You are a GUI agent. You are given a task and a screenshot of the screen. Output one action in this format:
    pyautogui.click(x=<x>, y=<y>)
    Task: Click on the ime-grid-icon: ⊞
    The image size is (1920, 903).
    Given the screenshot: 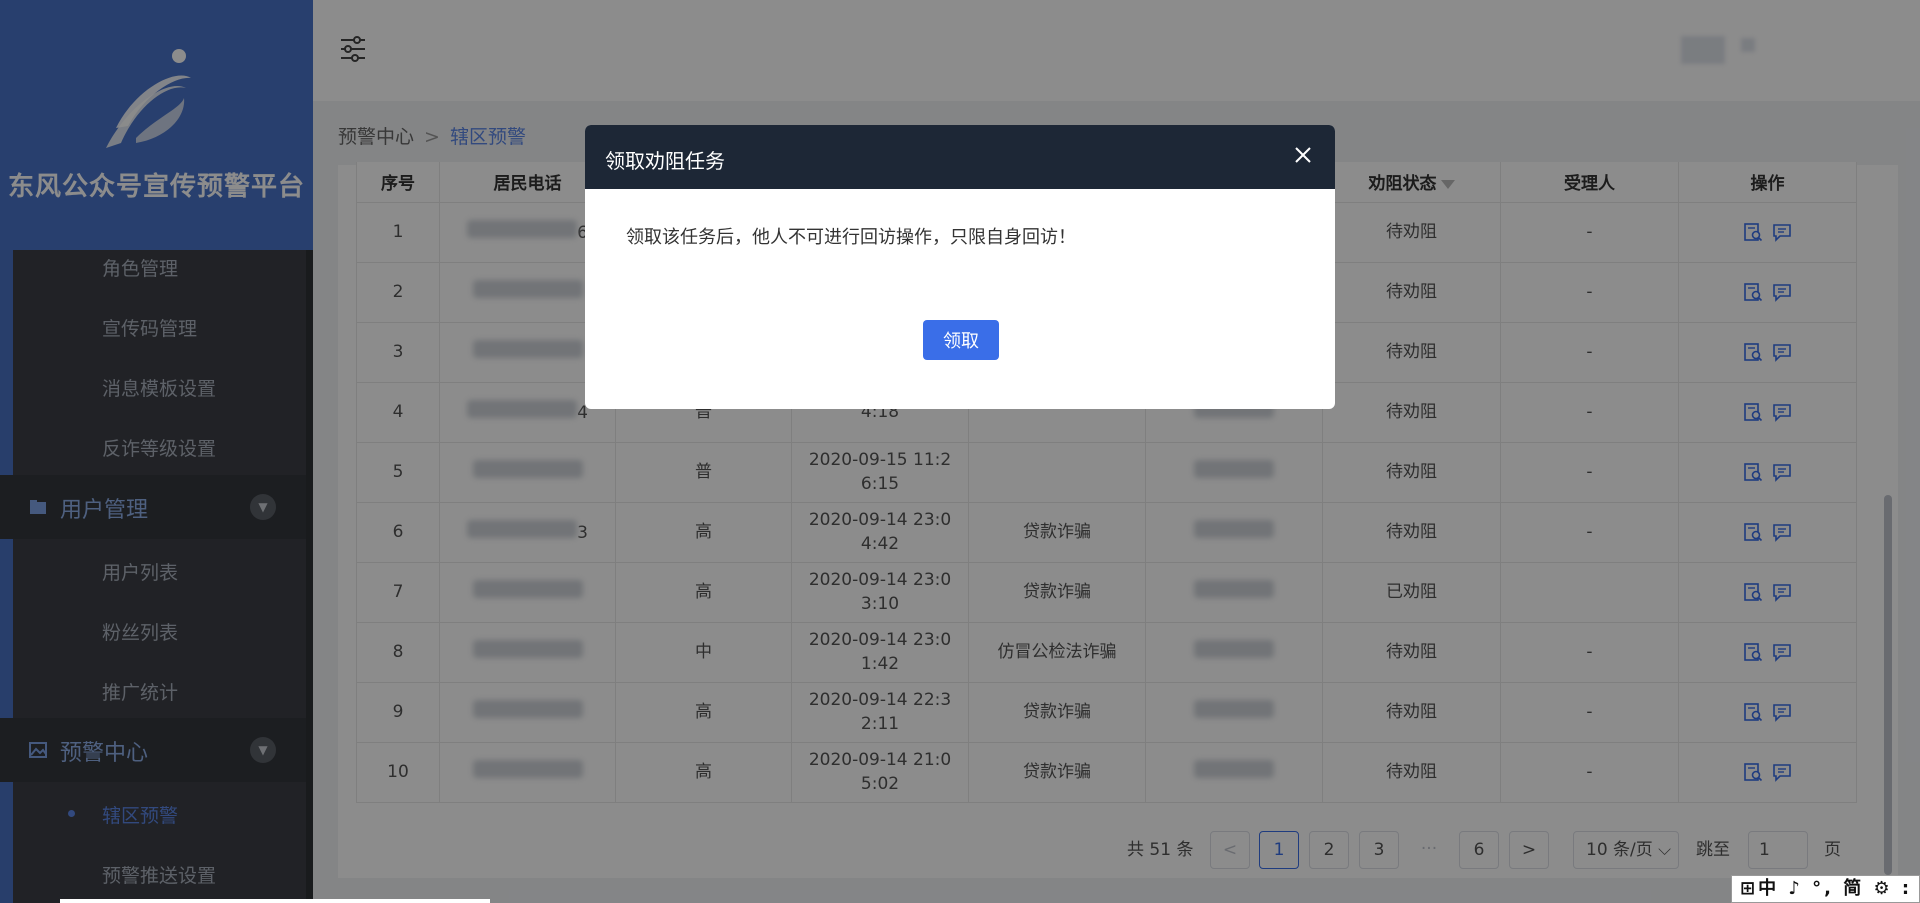 What is the action you would take?
    pyautogui.click(x=1749, y=888)
    